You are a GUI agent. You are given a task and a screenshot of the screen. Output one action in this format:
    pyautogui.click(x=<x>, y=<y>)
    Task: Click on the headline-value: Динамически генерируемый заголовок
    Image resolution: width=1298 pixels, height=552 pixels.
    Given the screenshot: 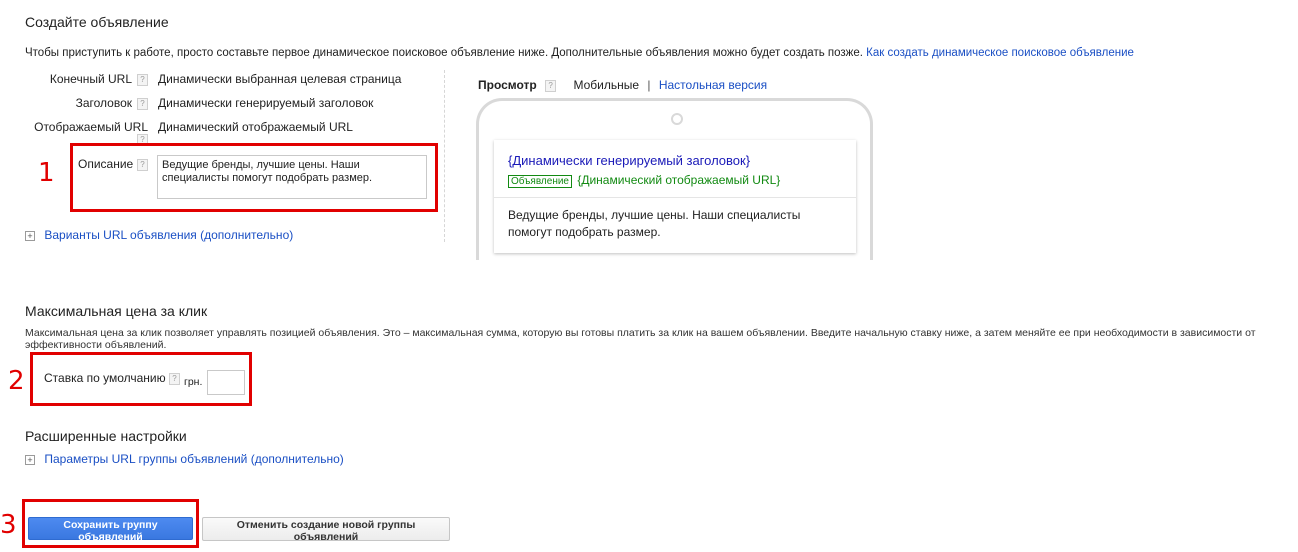 What is the action you would take?
    pyautogui.click(x=266, y=103)
    